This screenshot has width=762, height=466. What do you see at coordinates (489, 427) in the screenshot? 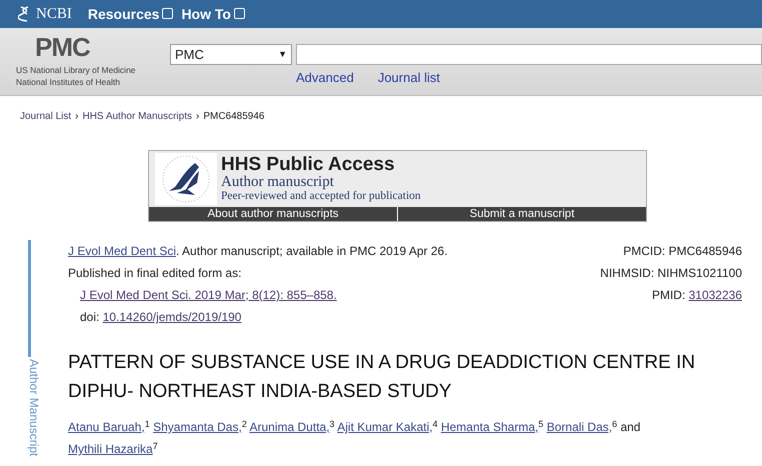
I see `author-link: Hemanta Sharma,` at bounding box center [489, 427].